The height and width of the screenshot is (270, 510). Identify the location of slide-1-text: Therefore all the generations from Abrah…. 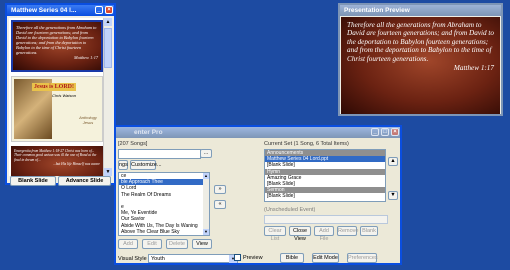
(56, 40).